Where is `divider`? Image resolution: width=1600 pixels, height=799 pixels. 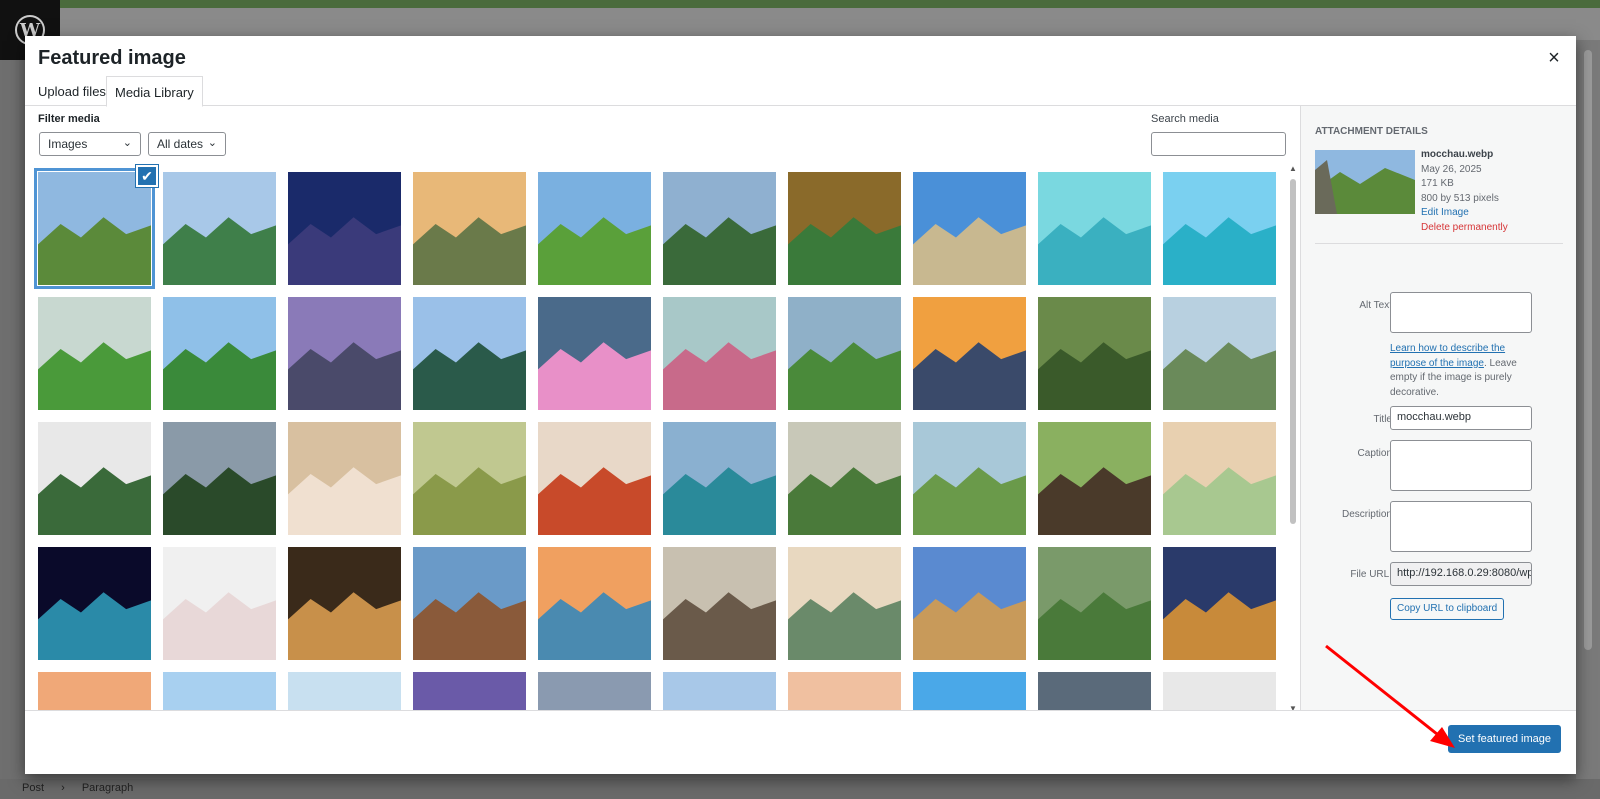 divider is located at coordinates (1439, 243).